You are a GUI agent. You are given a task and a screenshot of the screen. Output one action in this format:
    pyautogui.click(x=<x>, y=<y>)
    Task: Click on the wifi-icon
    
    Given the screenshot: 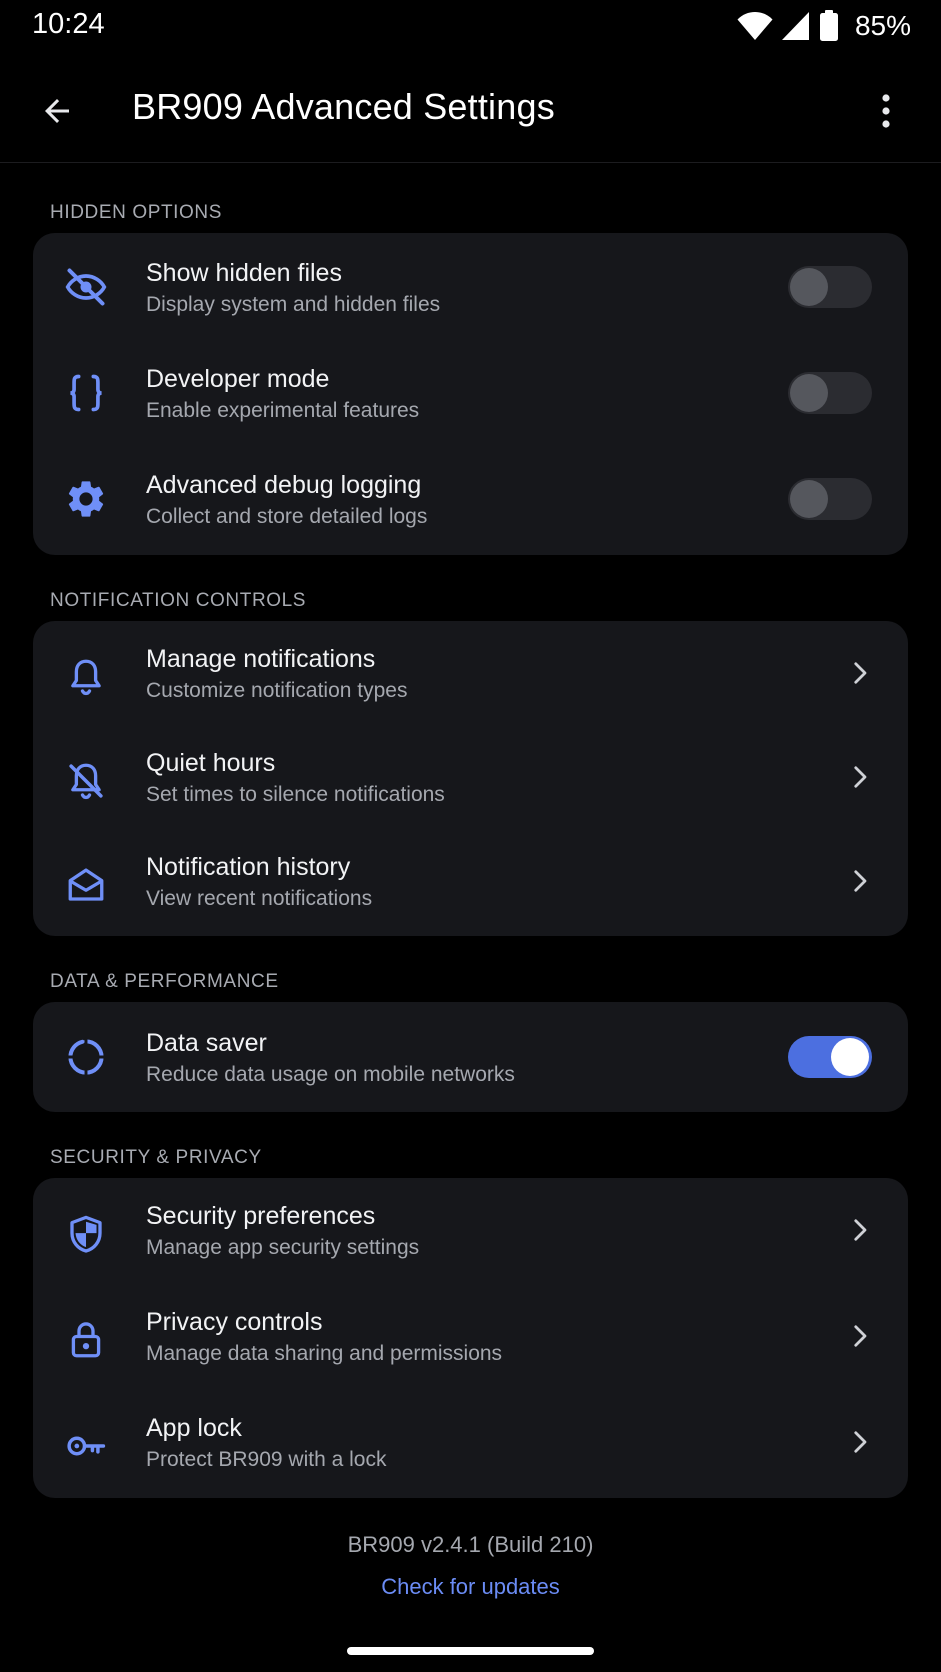 What is the action you would take?
    pyautogui.click(x=755, y=26)
    